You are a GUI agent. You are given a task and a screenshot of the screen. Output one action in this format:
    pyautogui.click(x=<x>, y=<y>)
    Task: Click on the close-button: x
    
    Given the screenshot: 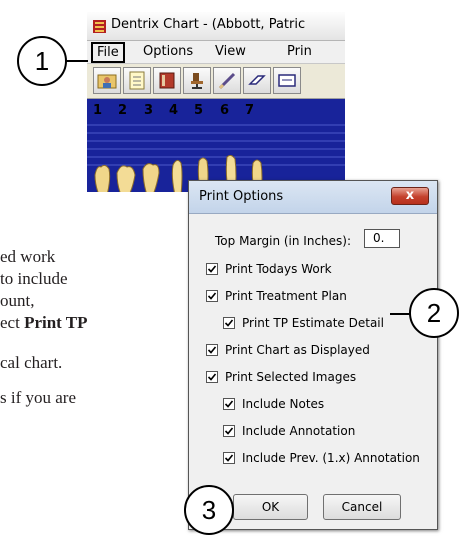 What is the action you would take?
    pyautogui.click(x=410, y=196)
    